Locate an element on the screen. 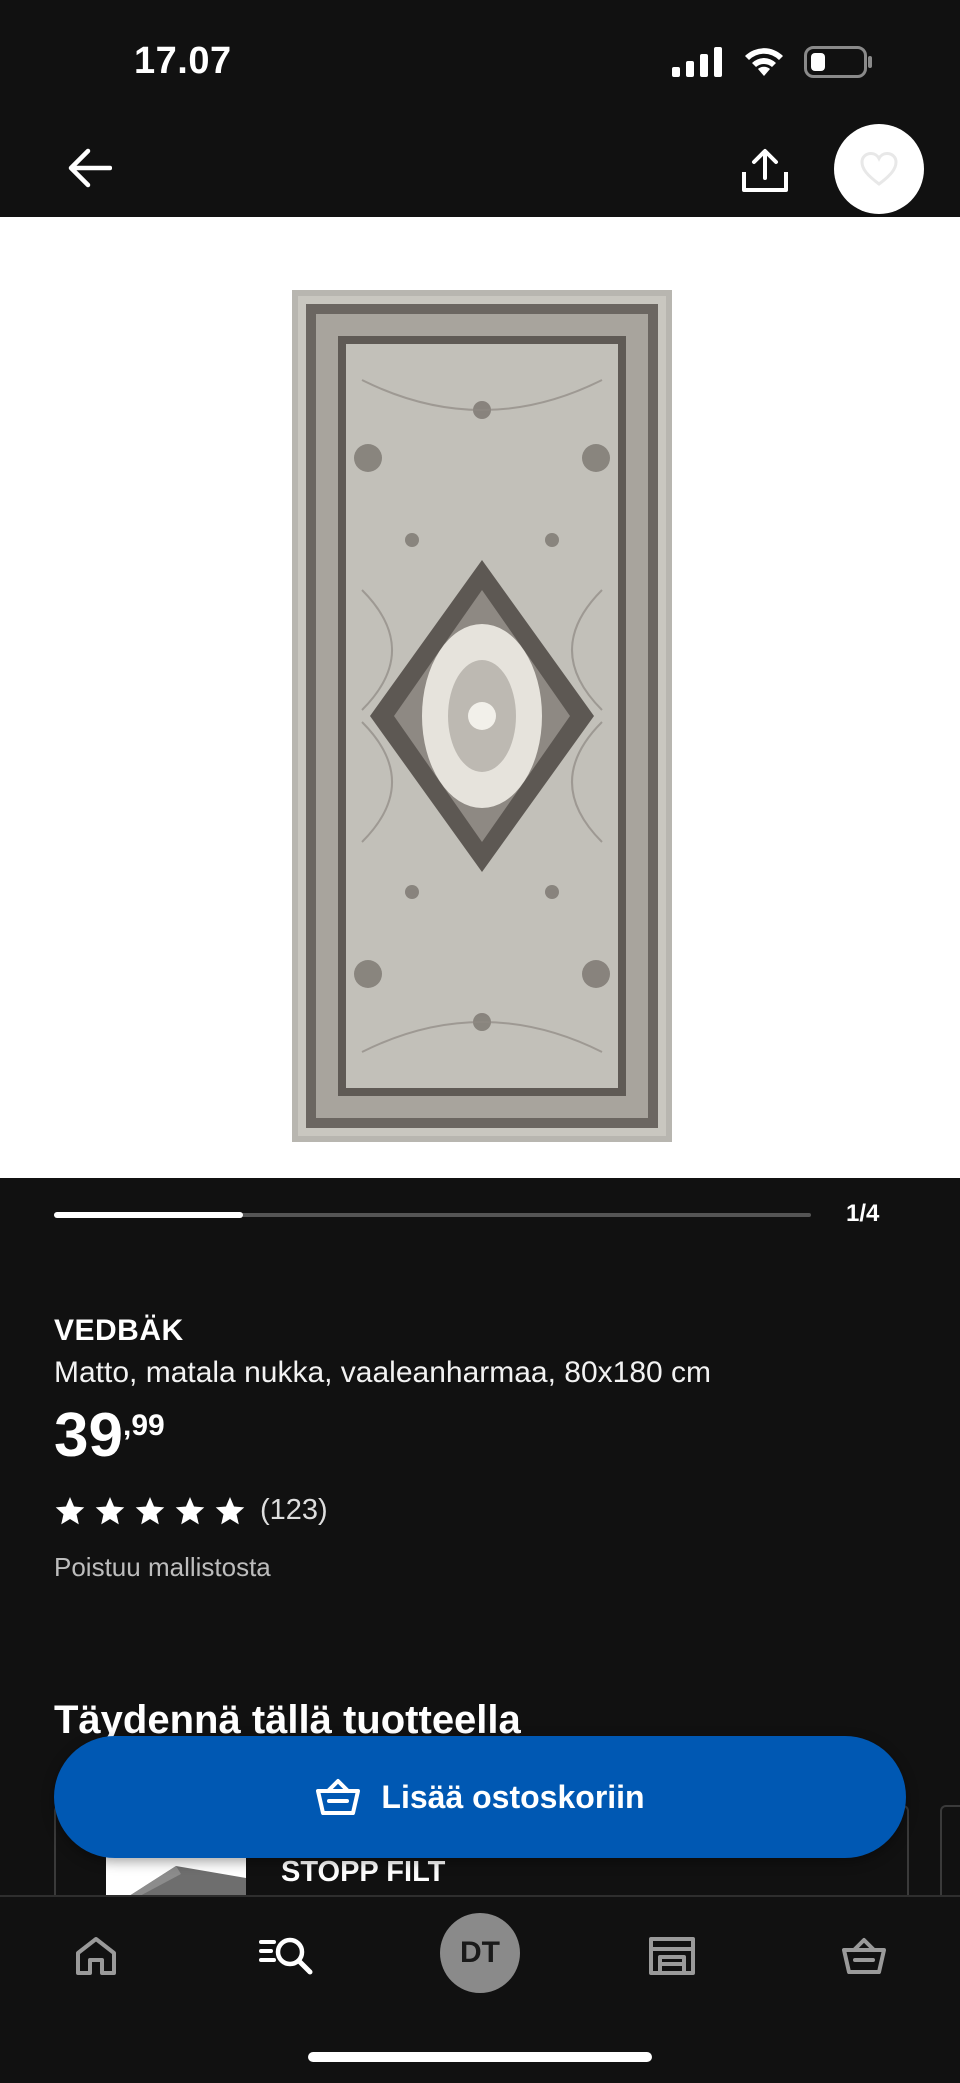  complement-product-name: STOPP FILT is located at coordinates (363, 1872).